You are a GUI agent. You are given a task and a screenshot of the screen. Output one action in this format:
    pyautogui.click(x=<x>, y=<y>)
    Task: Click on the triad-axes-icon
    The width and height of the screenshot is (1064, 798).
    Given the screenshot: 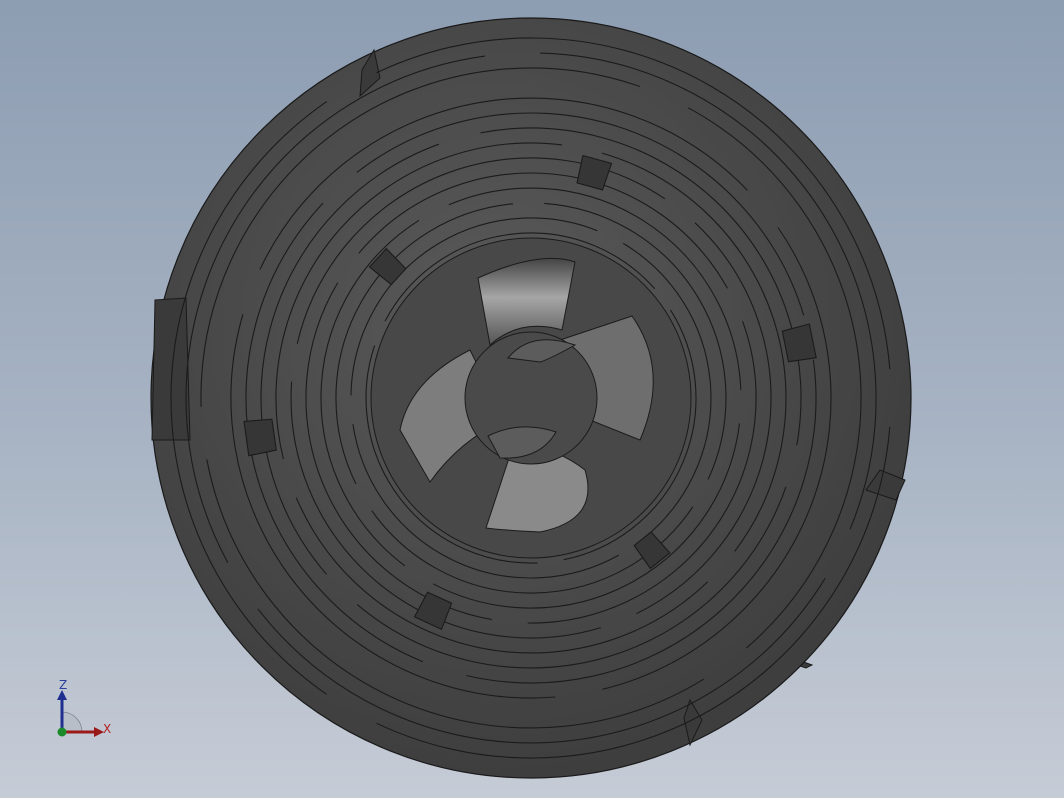 What is the action you would take?
    pyautogui.click(x=80, y=713)
    